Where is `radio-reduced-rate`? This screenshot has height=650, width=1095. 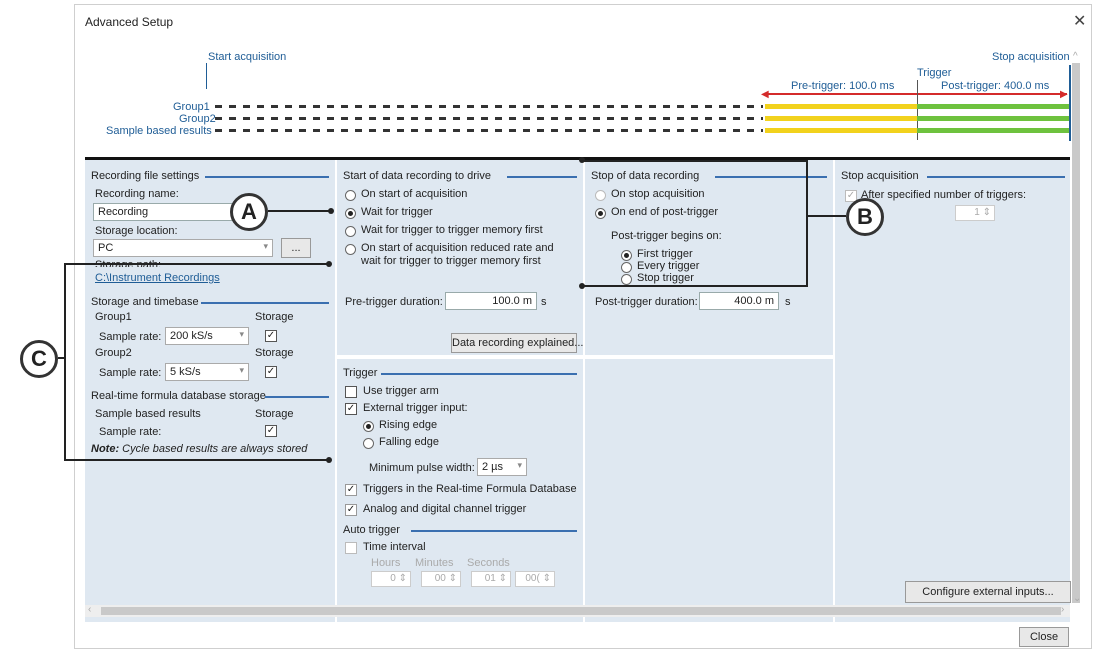
radio-reduced-rate is located at coordinates (350, 249).